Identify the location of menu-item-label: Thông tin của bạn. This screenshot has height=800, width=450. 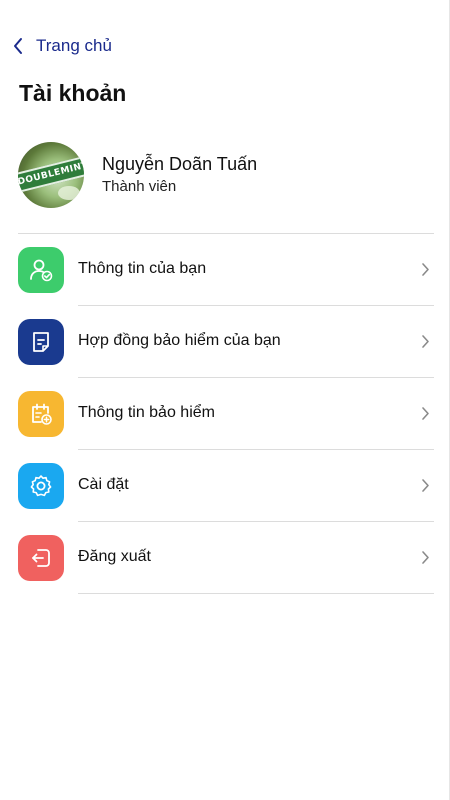
(142, 268).